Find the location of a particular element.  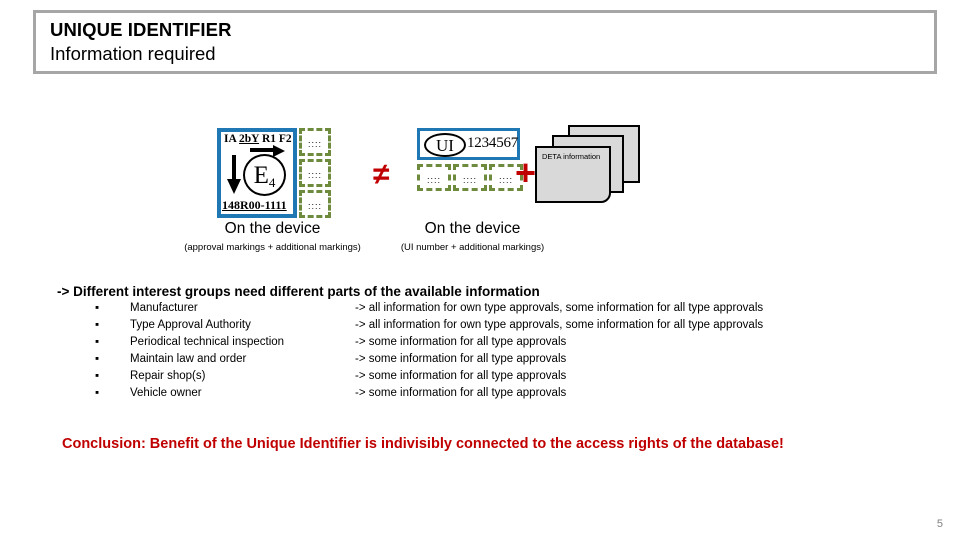

page-title: UNIQUE IDENTIFIER is located at coordinates (141, 29).